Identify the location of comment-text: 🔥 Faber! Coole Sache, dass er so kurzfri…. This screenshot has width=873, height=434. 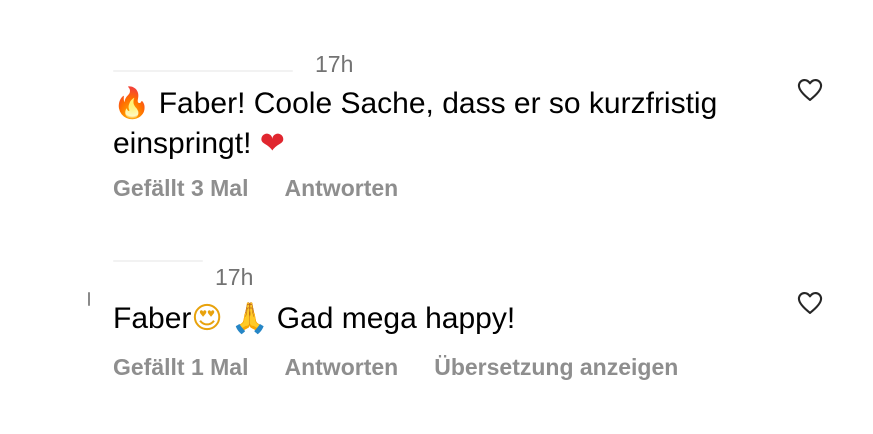
(443, 124).